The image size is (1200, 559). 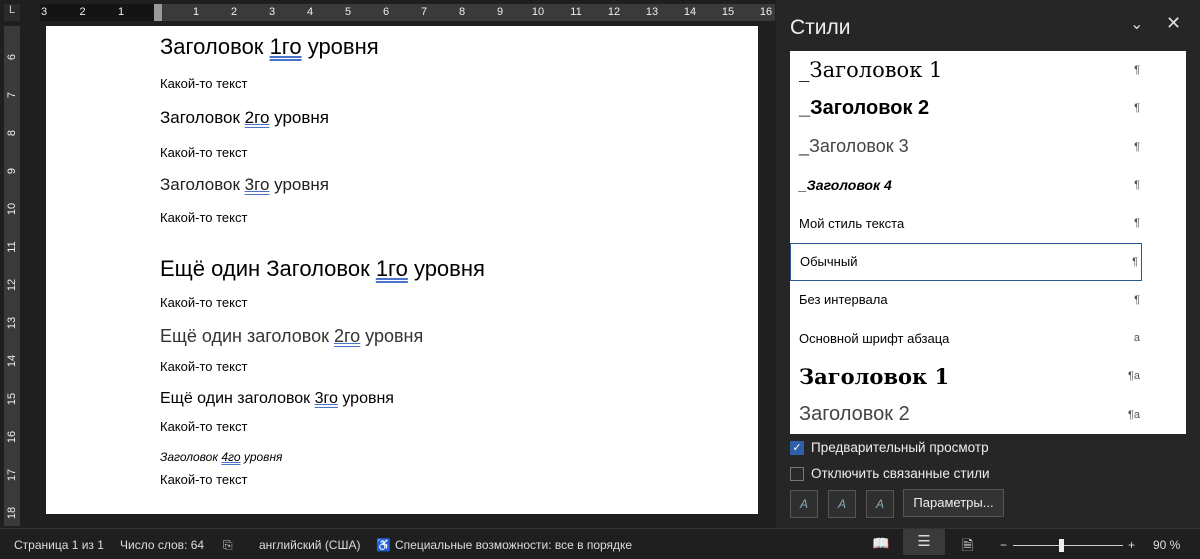 What do you see at coordinates (852, 223) in the screenshot?
I see `style-name: Мой стиль текста` at bounding box center [852, 223].